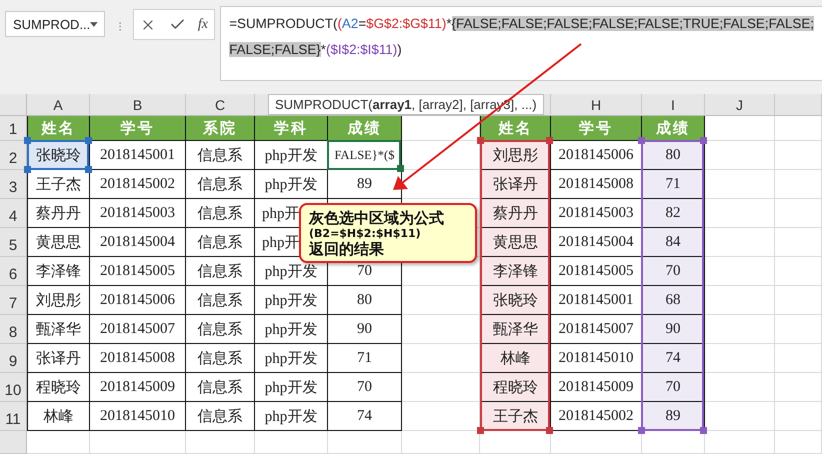 The image size is (822, 454). Describe the element at coordinates (137, 300) in the screenshot. I see `table-cell: 2018145006` at that location.